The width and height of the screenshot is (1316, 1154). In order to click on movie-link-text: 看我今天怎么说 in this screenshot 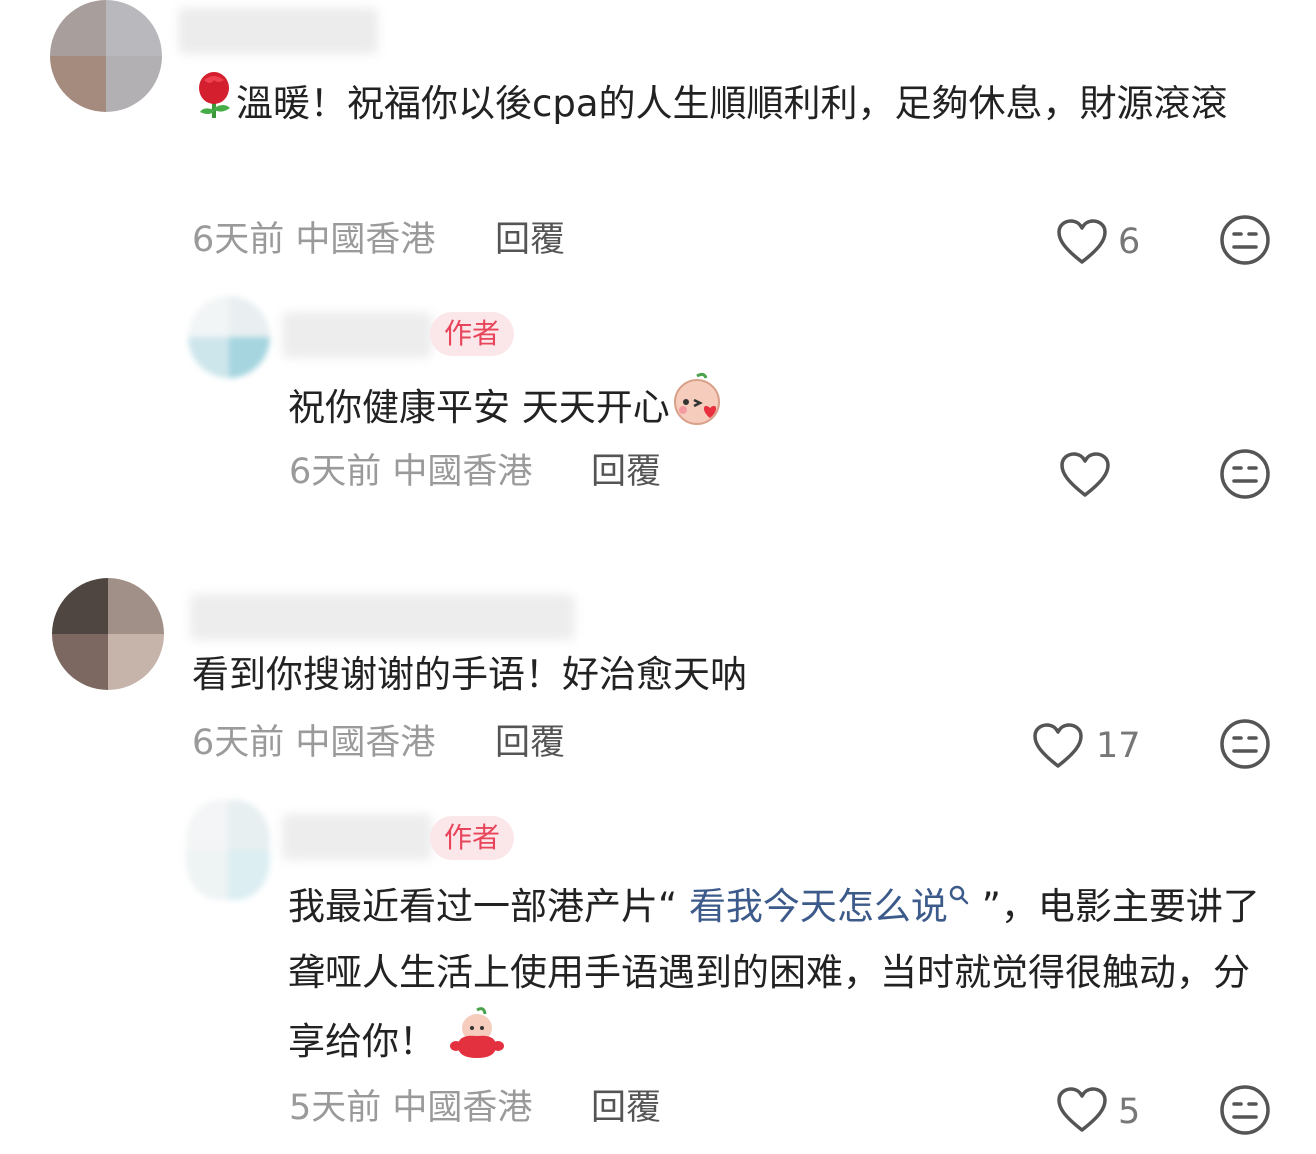, I will do `click(818, 906)`.